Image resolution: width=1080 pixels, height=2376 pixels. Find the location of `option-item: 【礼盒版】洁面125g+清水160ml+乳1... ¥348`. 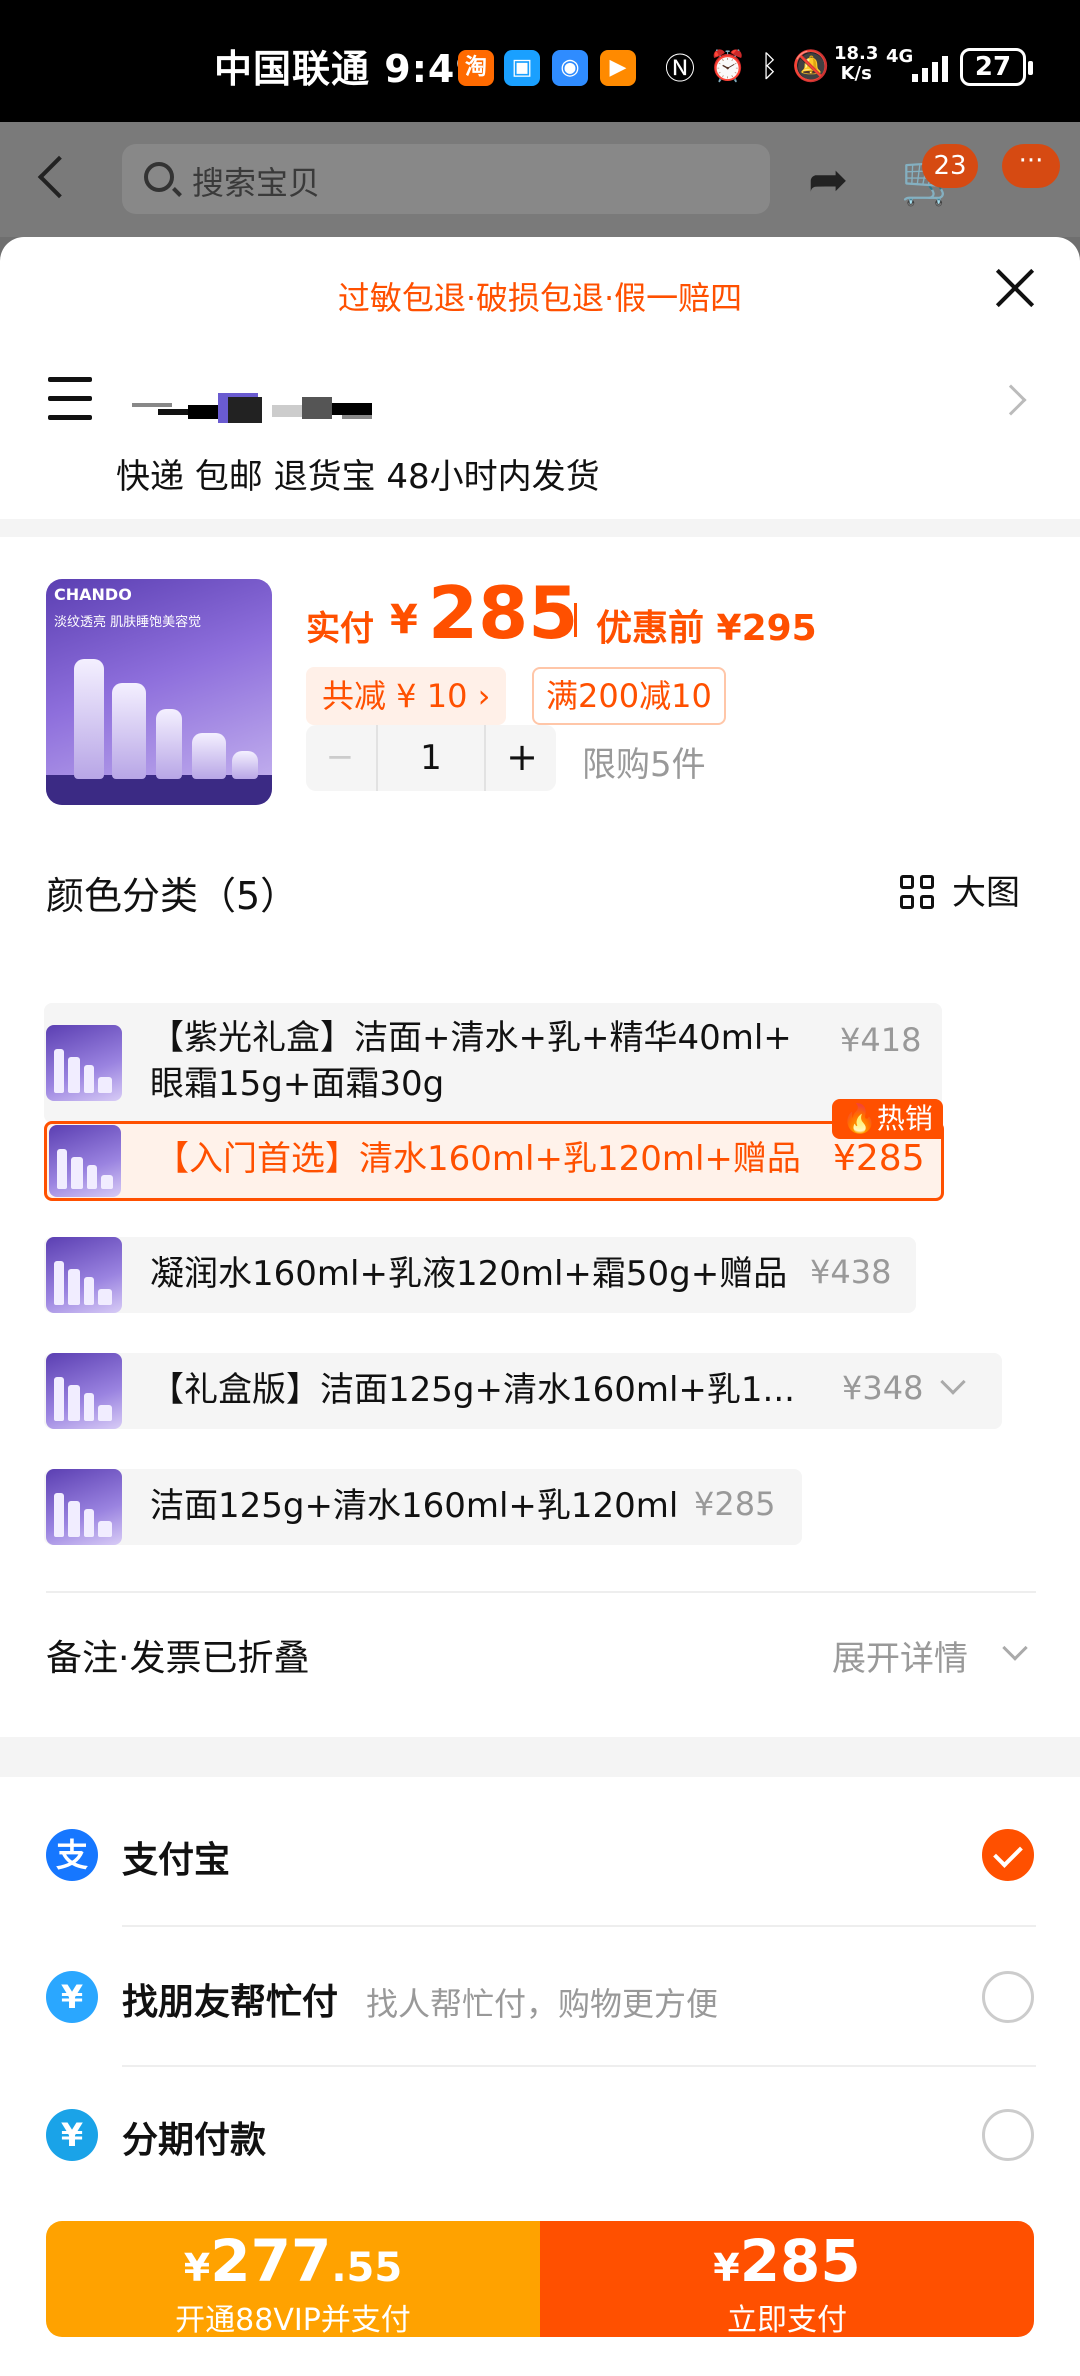

option-item: 【礼盒版】洁面125g+清水160ml+乳1... ¥348 is located at coordinates (523, 1391).